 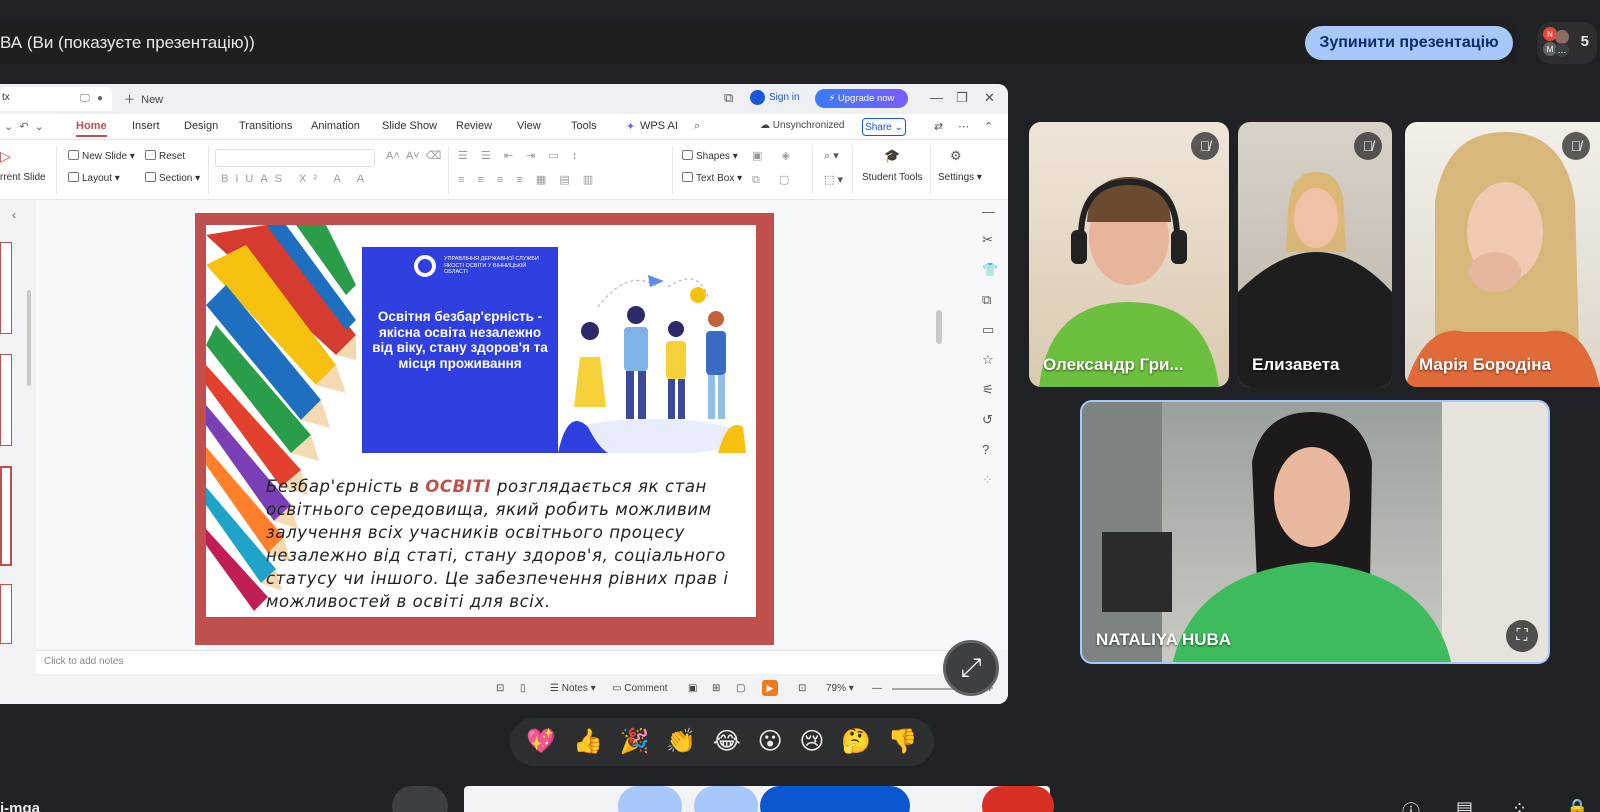 I want to click on captions-button, so click(x=650, y=799).